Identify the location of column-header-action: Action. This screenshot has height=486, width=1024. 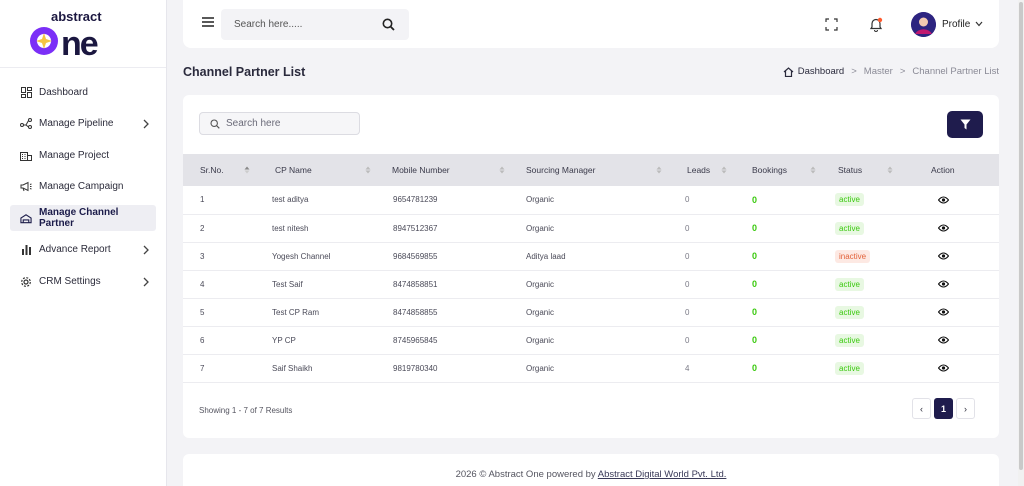
(943, 170).